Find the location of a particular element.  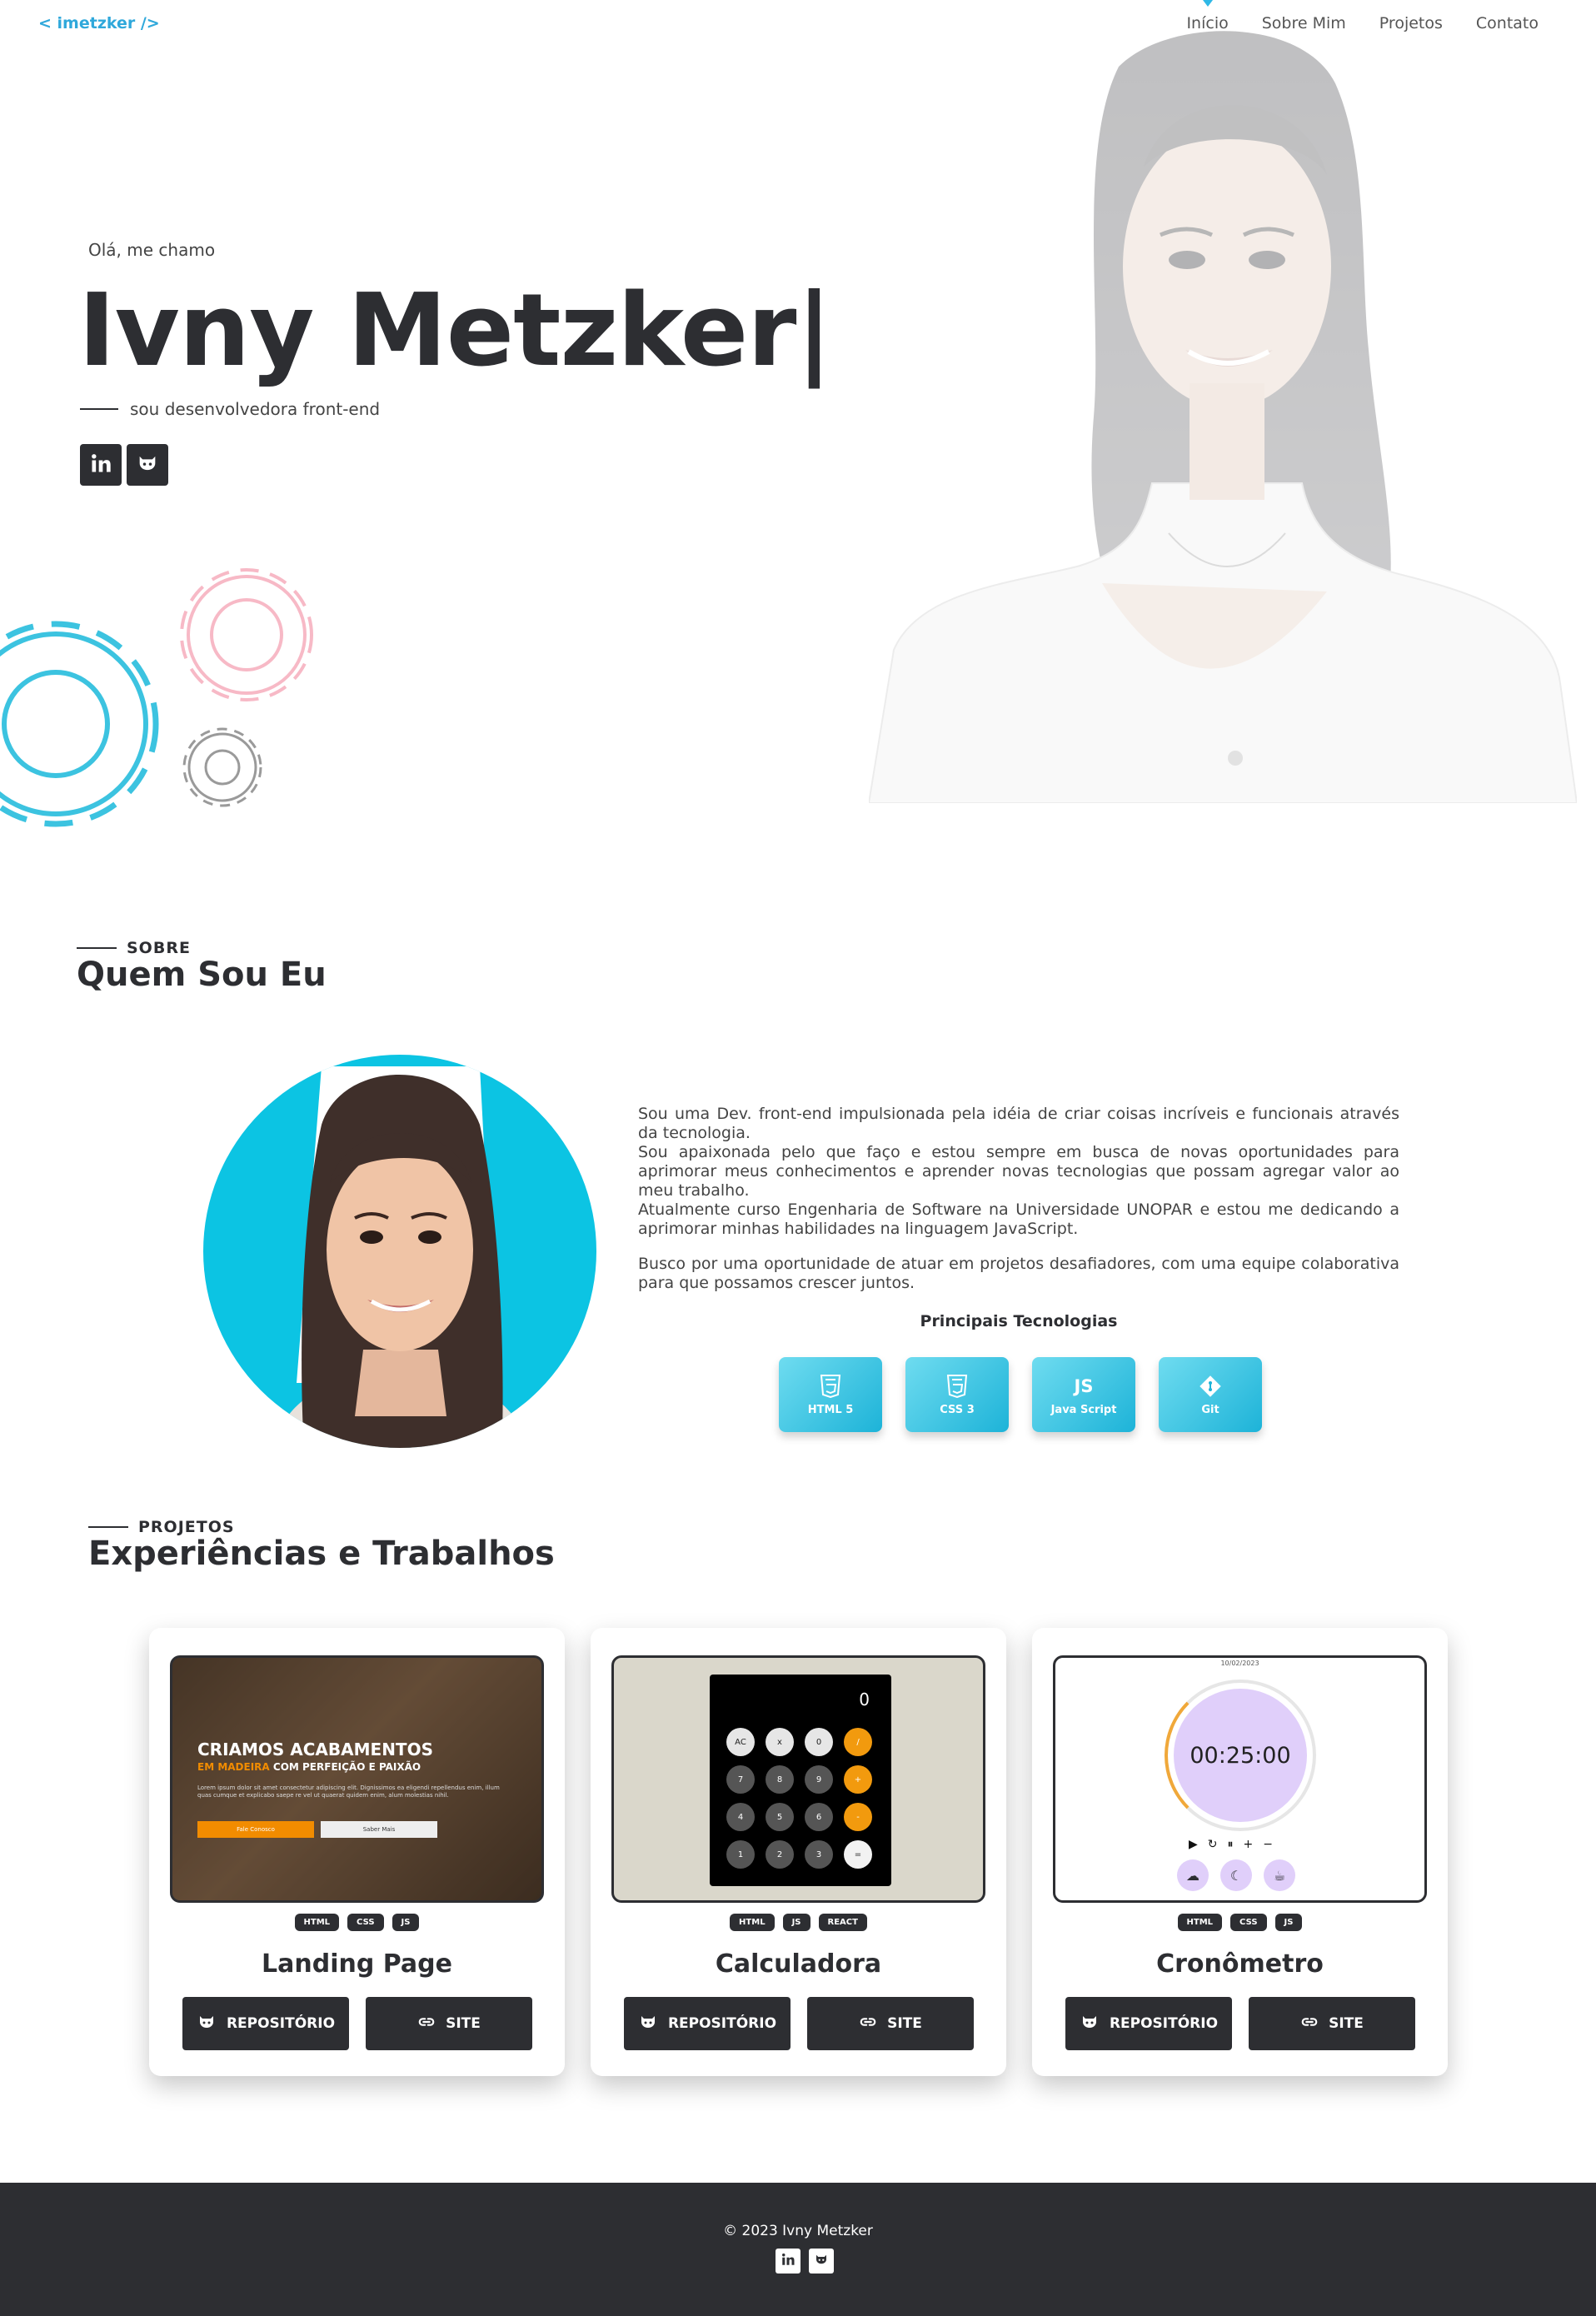

about-section-title: SOBRE Quem Sou Eu is located at coordinates (202, 966).